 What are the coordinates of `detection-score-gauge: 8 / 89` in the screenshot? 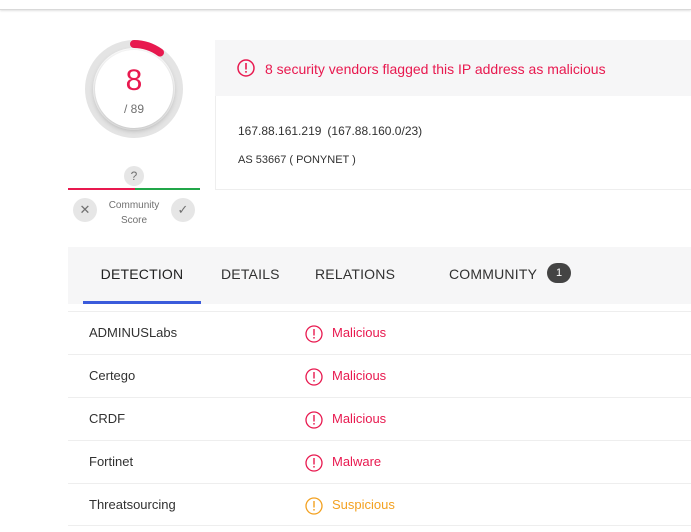 It's located at (134, 89).